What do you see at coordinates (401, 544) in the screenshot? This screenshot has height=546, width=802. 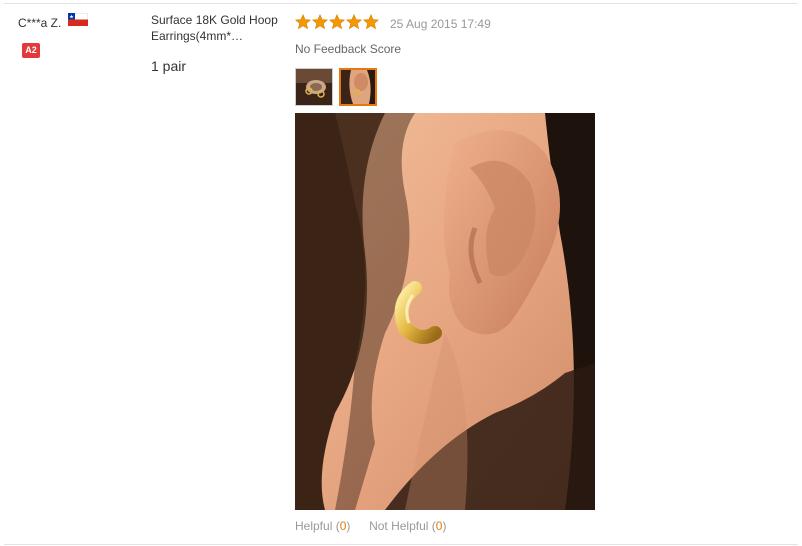 I see `bottom-divider` at bounding box center [401, 544].